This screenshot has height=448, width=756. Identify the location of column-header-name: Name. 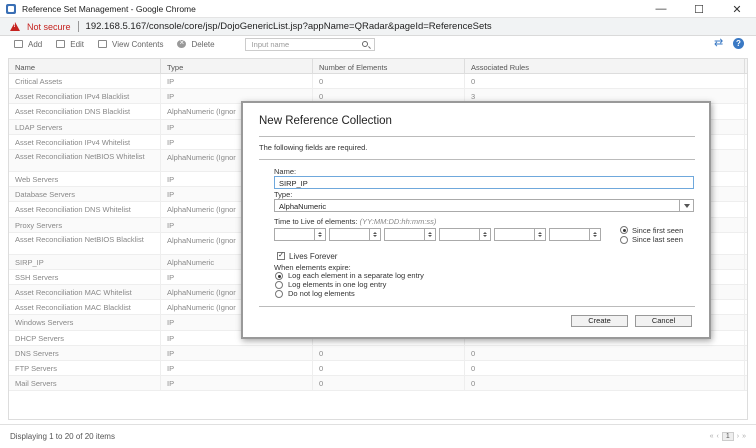
(85, 66).